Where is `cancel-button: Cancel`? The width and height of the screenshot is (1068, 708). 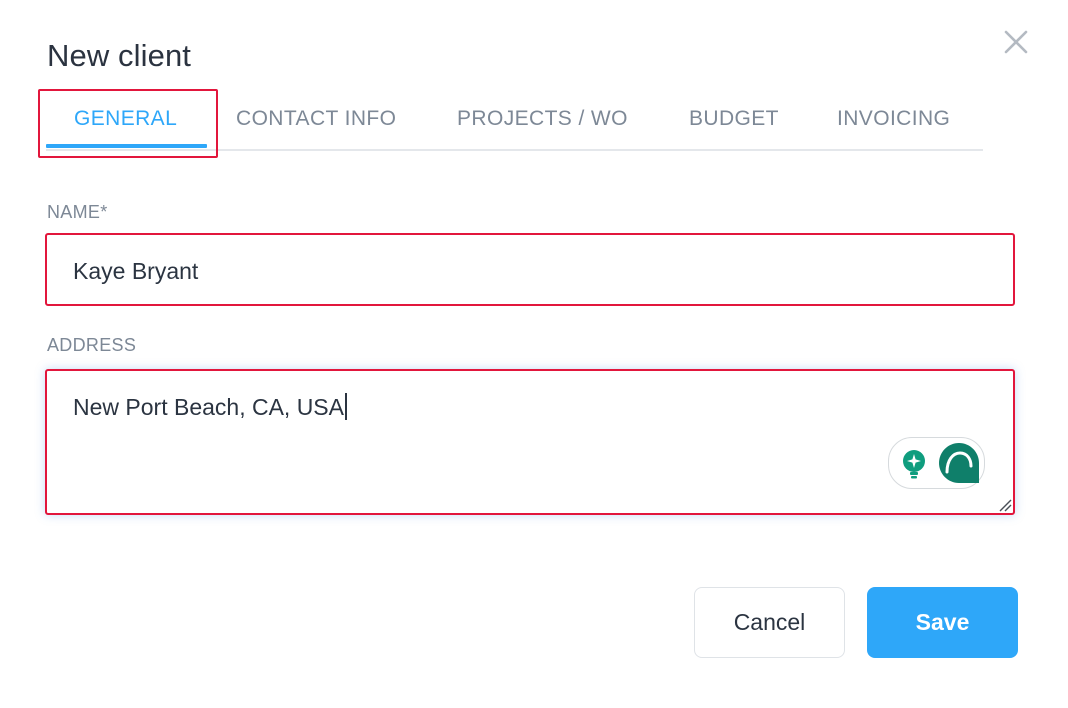 cancel-button: Cancel is located at coordinates (769, 622).